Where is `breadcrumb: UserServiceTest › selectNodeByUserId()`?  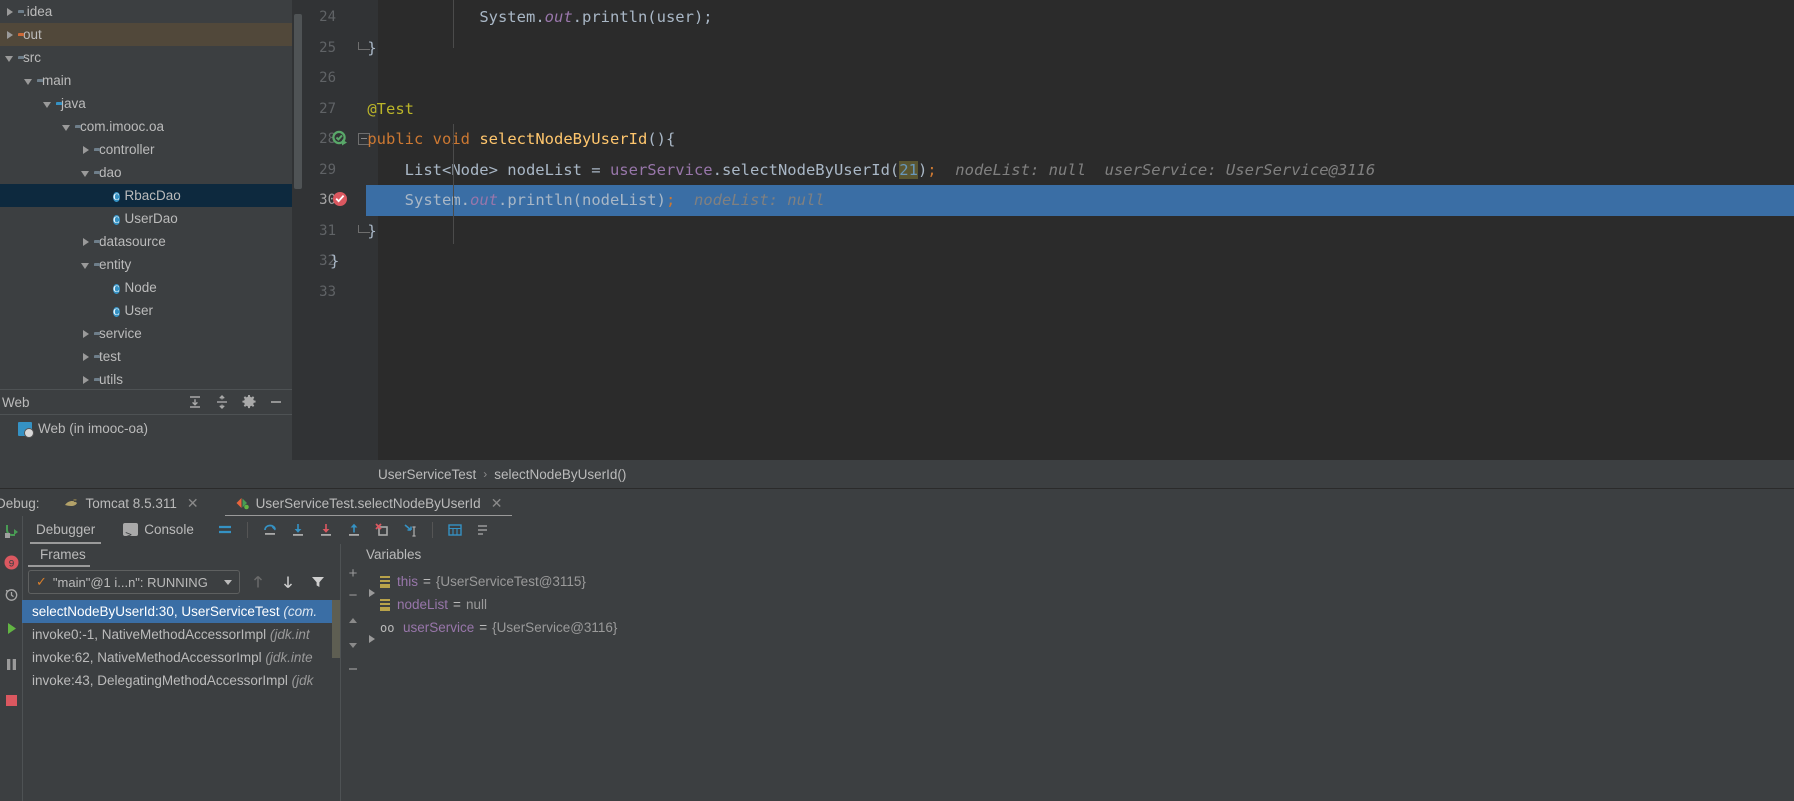 breadcrumb: UserServiceTest › selectNodeByUserId() is located at coordinates (1043, 474).